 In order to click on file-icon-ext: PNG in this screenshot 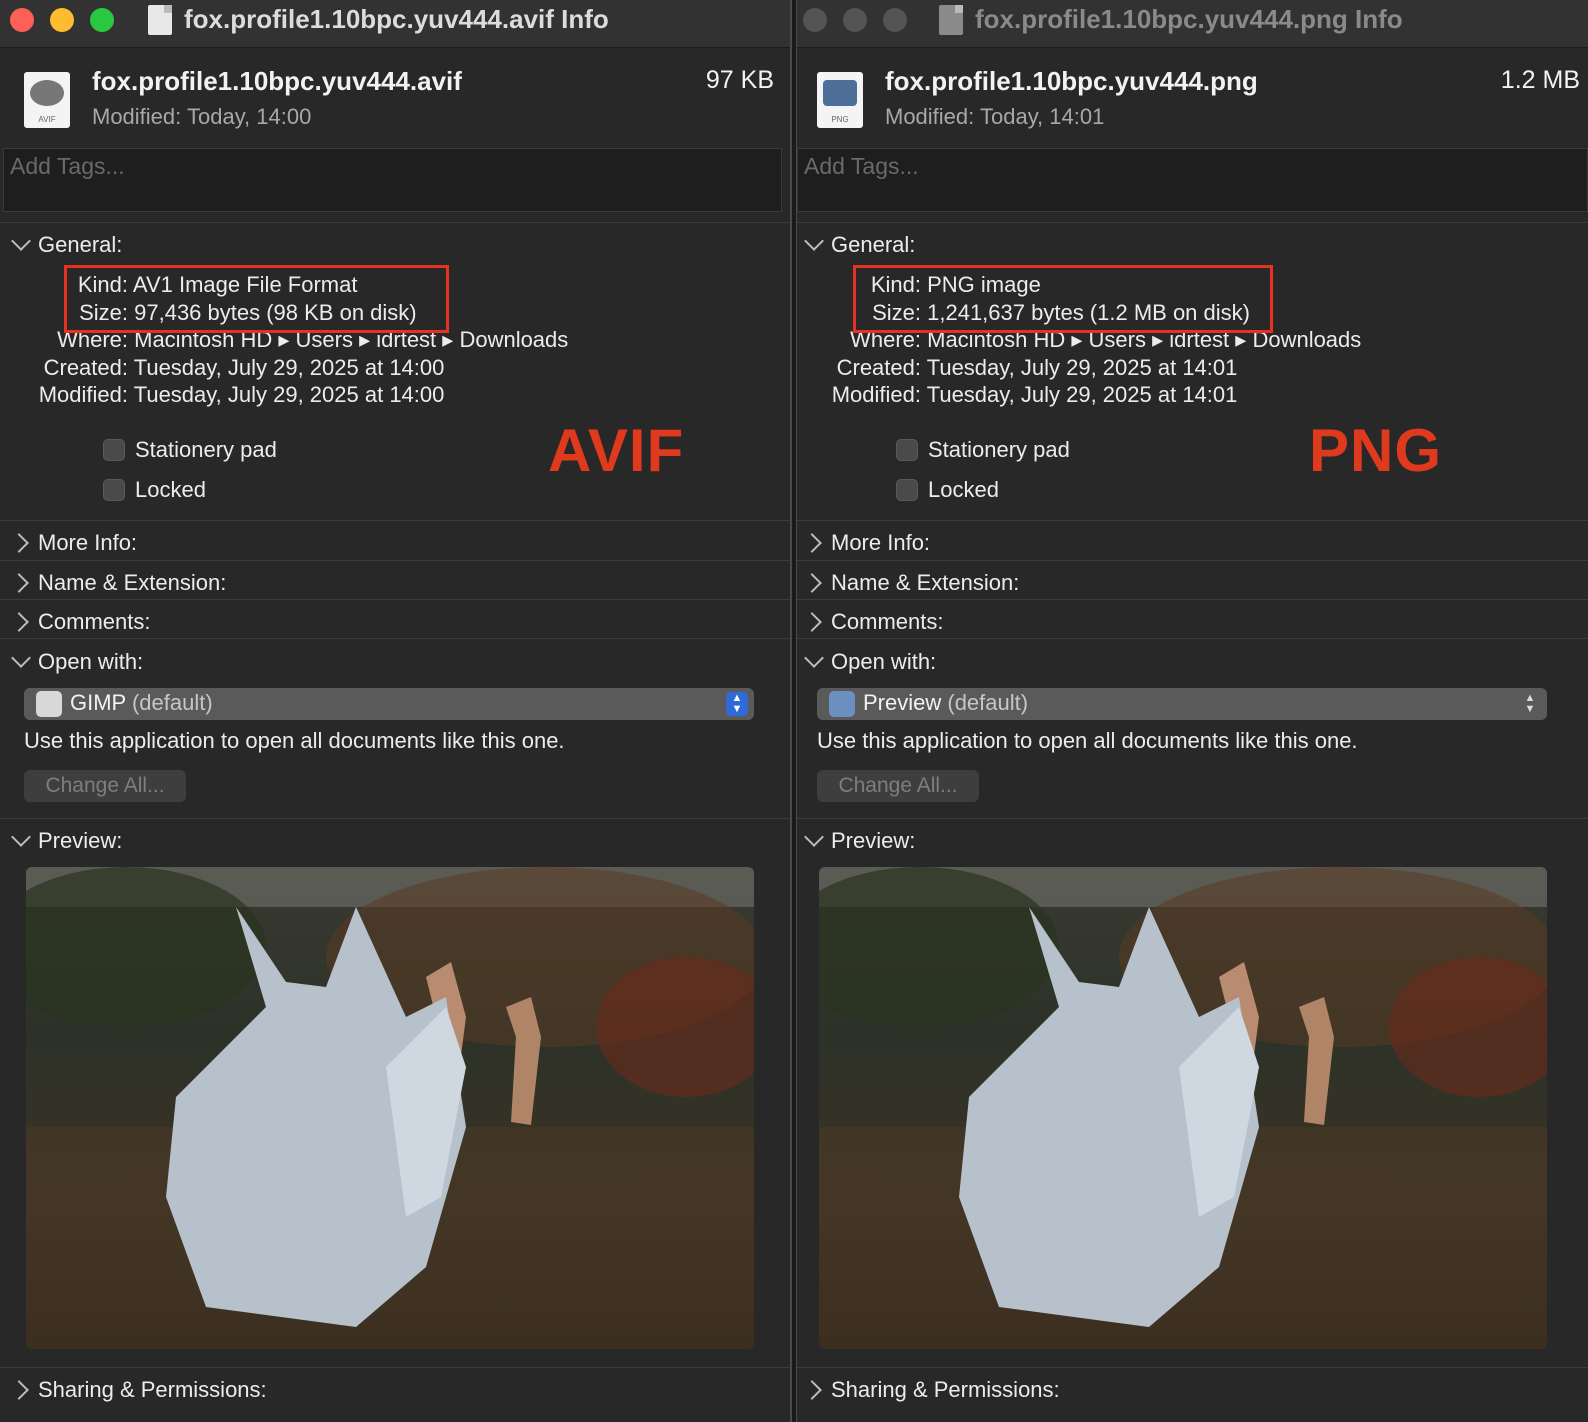, I will do `click(840, 119)`.